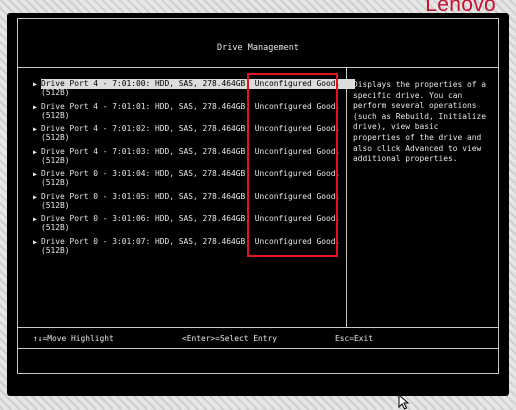 This screenshot has height=410, width=516. I want to click on header-divider, so click(258, 67).